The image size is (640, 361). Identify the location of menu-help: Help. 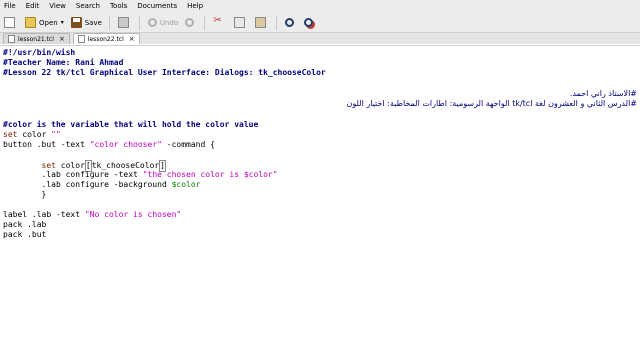
(195, 6).